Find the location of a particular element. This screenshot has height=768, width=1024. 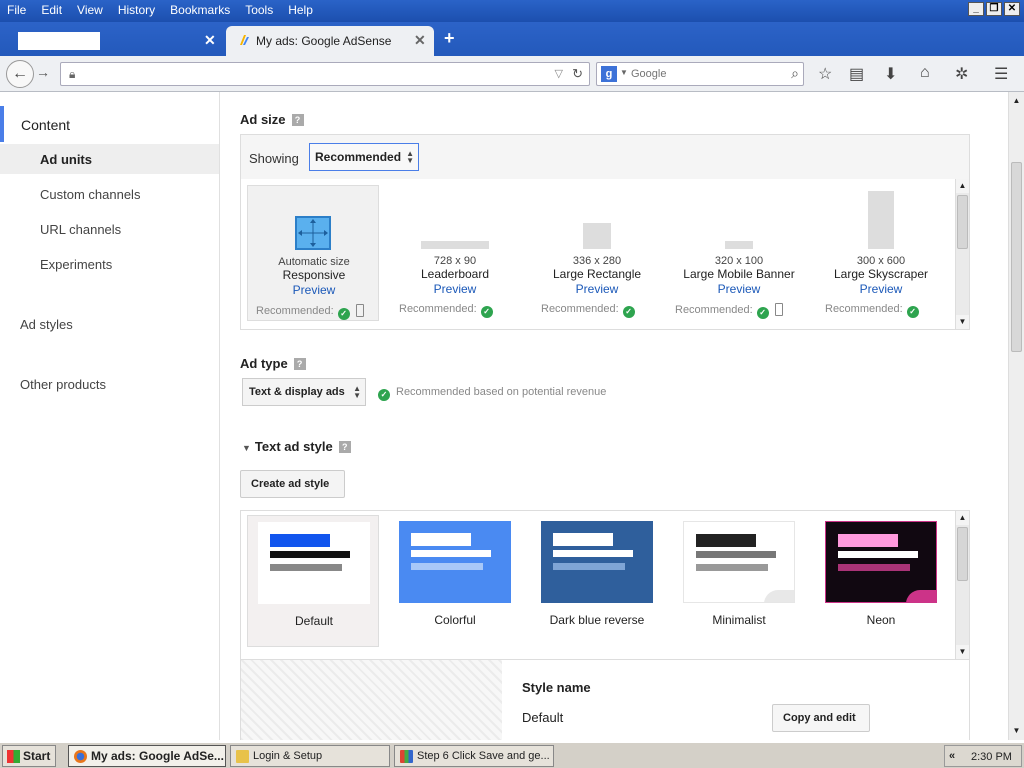

menu-bookmarks: Bookmarks is located at coordinates (200, 11).